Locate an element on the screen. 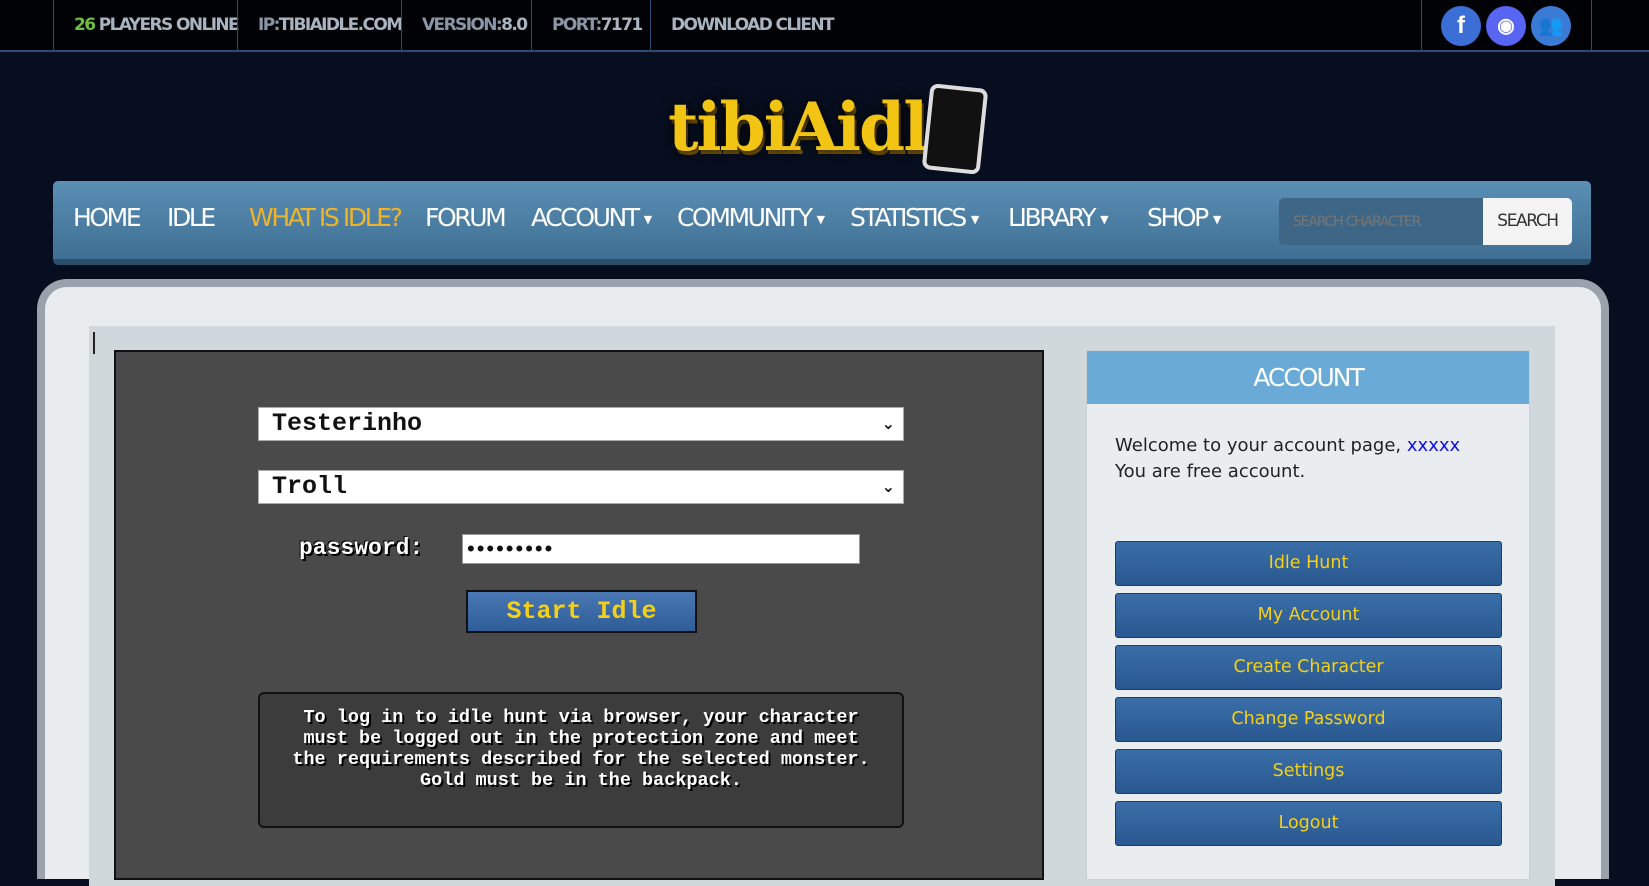 The height and width of the screenshot is (886, 1649). site-logo: tibiAidle is located at coordinates (833, 129).